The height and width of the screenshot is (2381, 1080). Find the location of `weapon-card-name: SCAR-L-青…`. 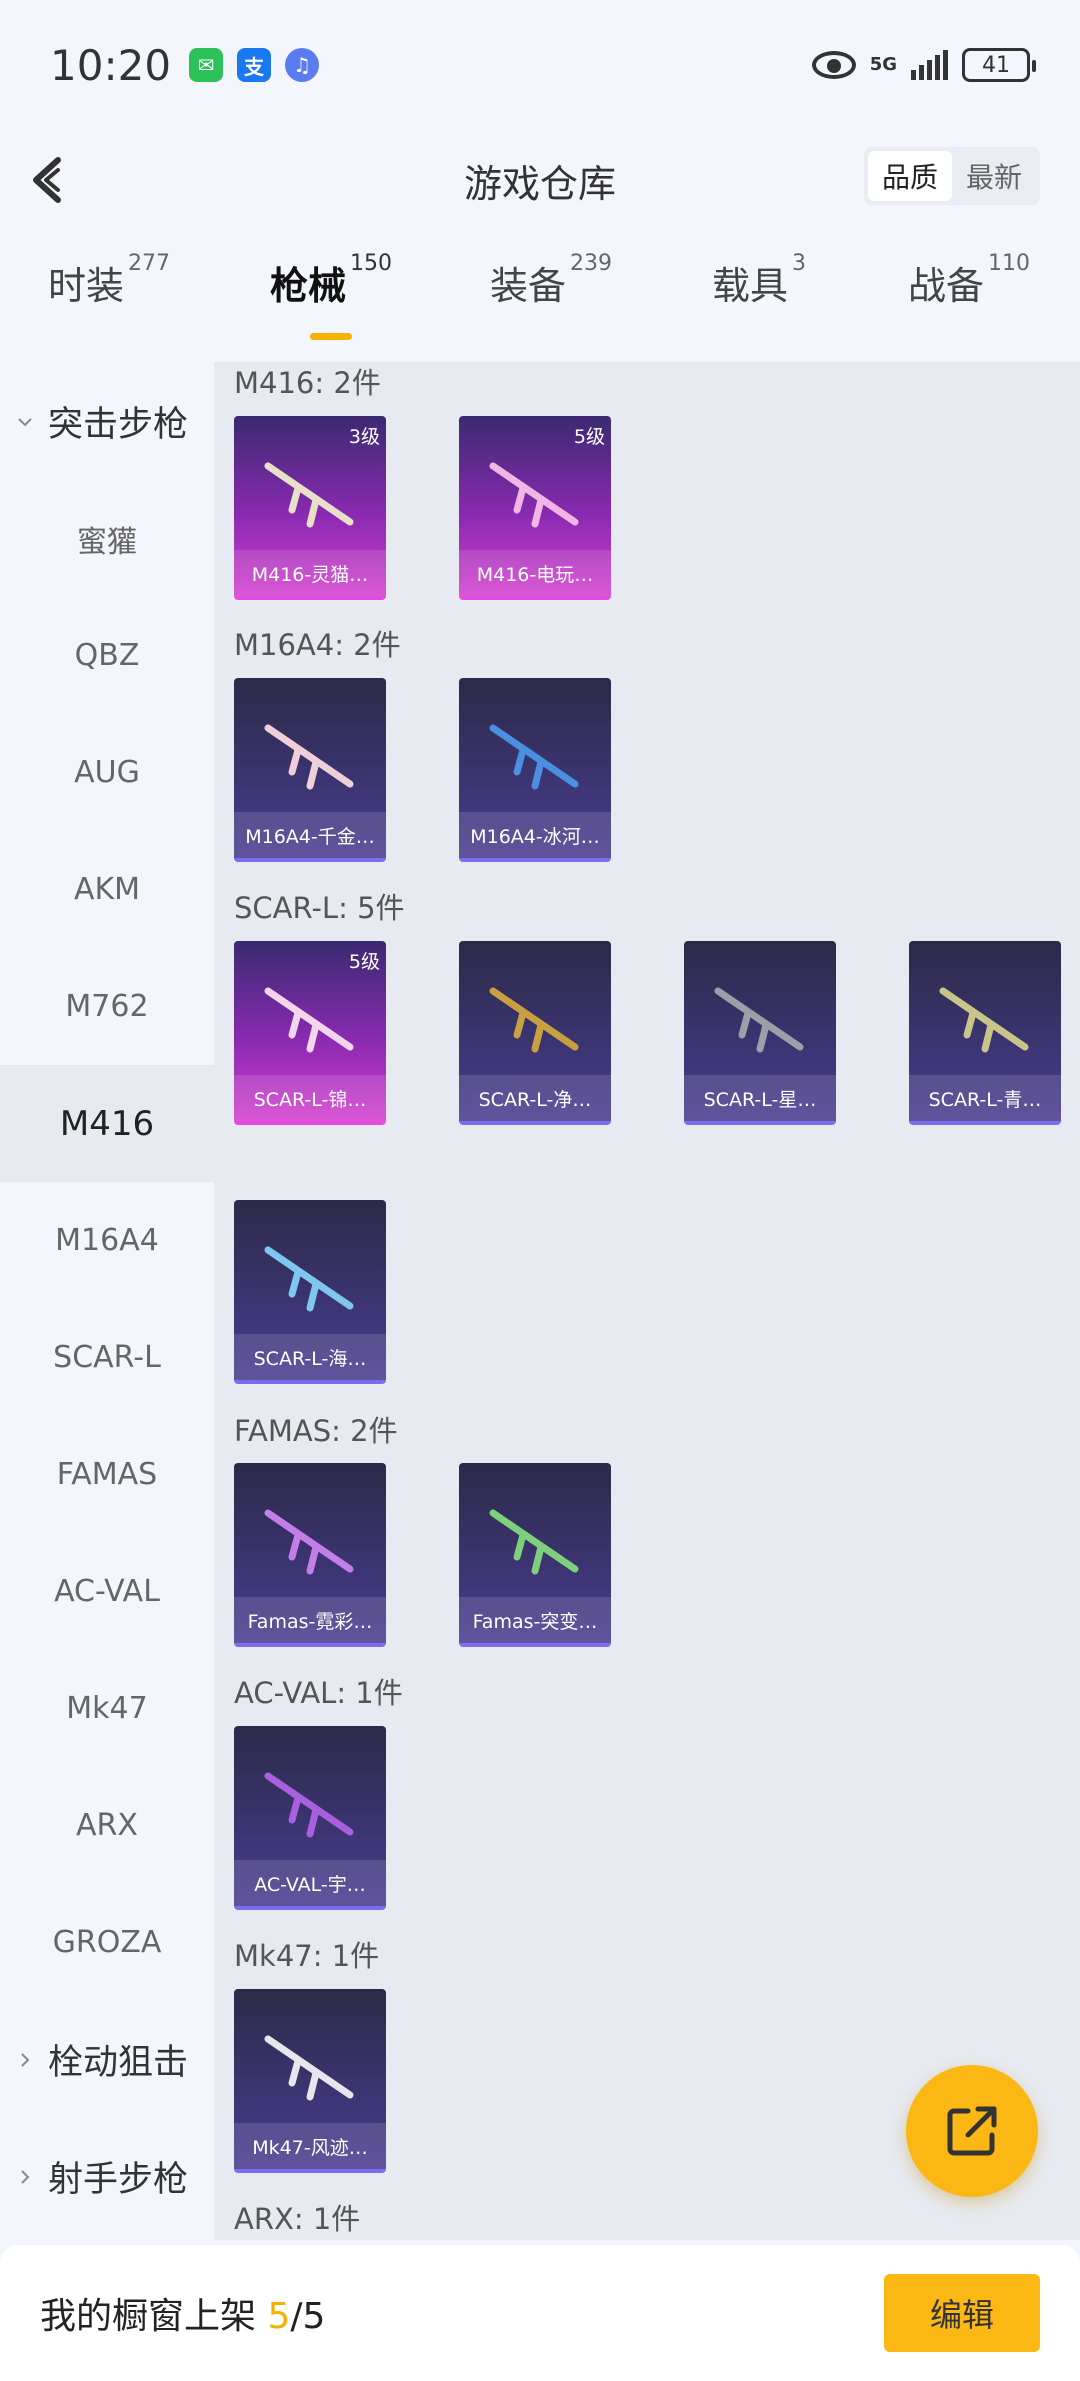

weapon-card-name: SCAR-L-青… is located at coordinates (985, 1098).